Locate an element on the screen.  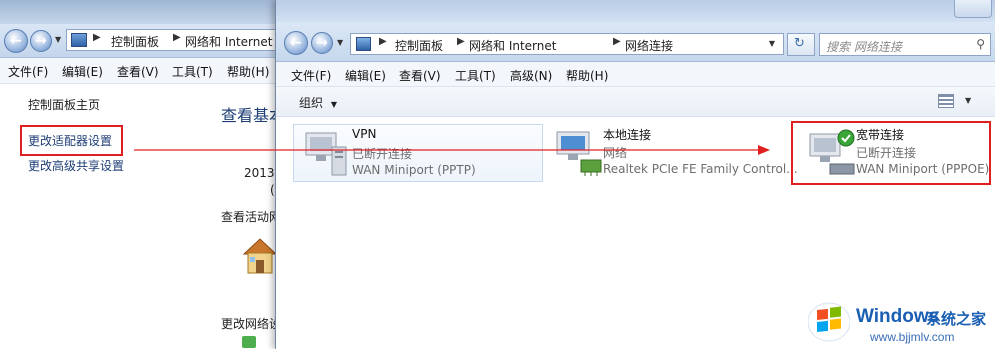
sidebar-link-control-panel-home: 控制面板主页 is located at coordinates (64, 104).